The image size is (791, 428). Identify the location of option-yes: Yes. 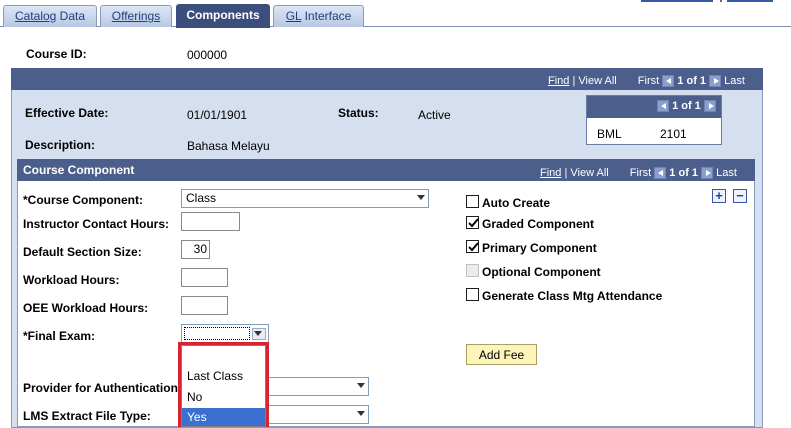
(223, 417).